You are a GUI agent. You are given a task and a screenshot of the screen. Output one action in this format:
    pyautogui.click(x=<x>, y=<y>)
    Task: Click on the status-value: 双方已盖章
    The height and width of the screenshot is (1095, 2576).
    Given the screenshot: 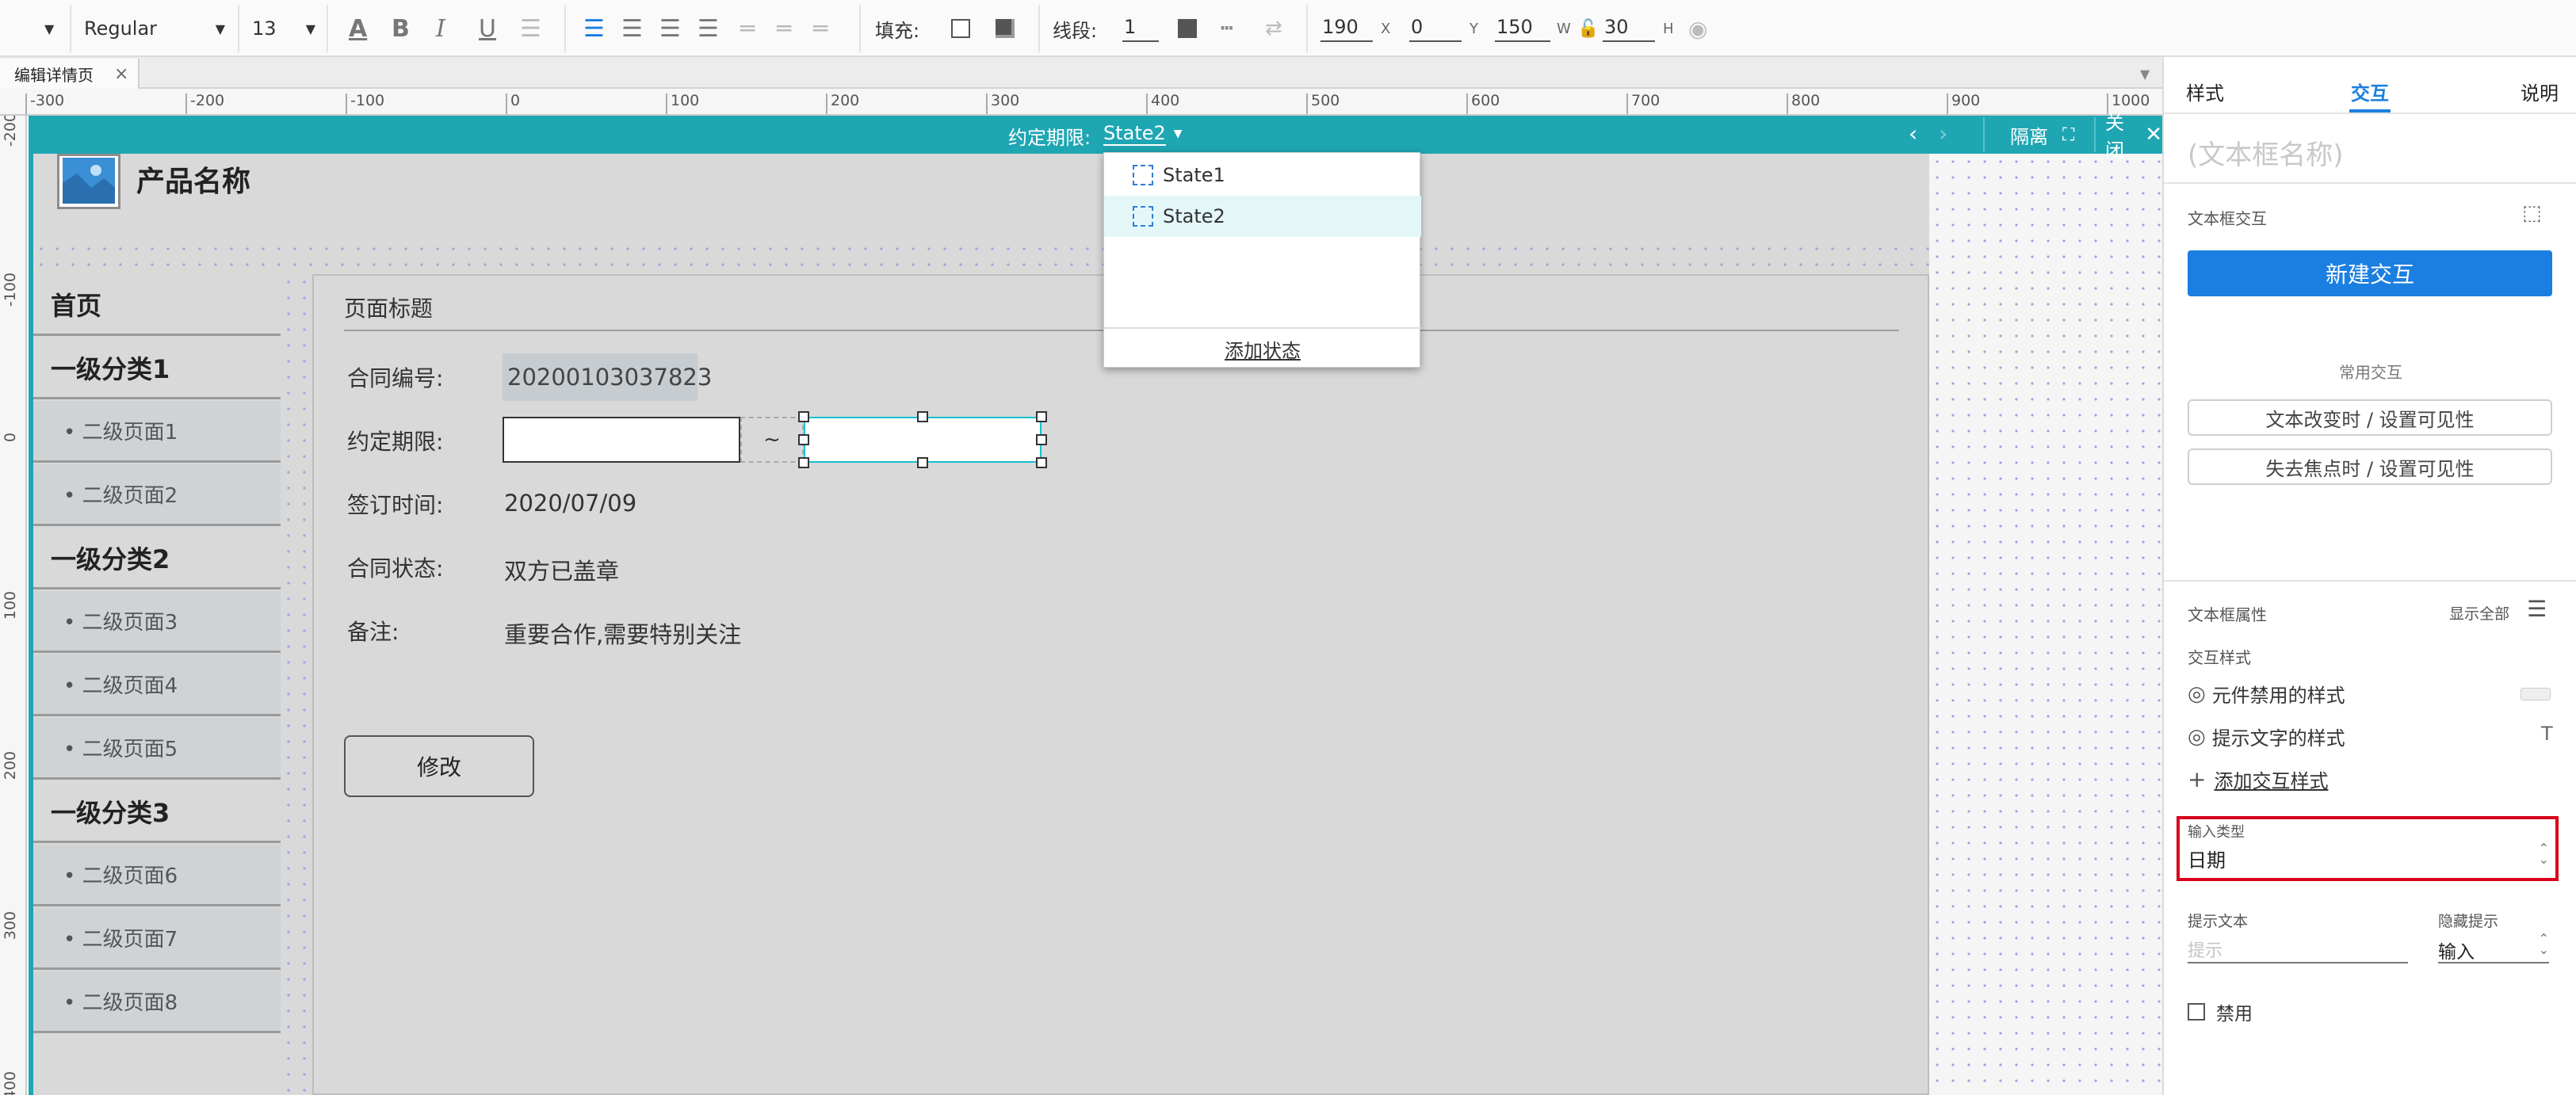 What is the action you would take?
    pyautogui.click(x=562, y=571)
    